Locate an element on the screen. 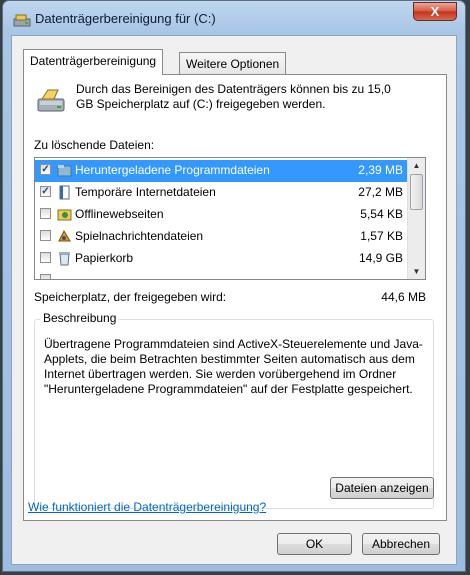 This screenshot has height=575, width=470. ok-button: OK is located at coordinates (314, 544).